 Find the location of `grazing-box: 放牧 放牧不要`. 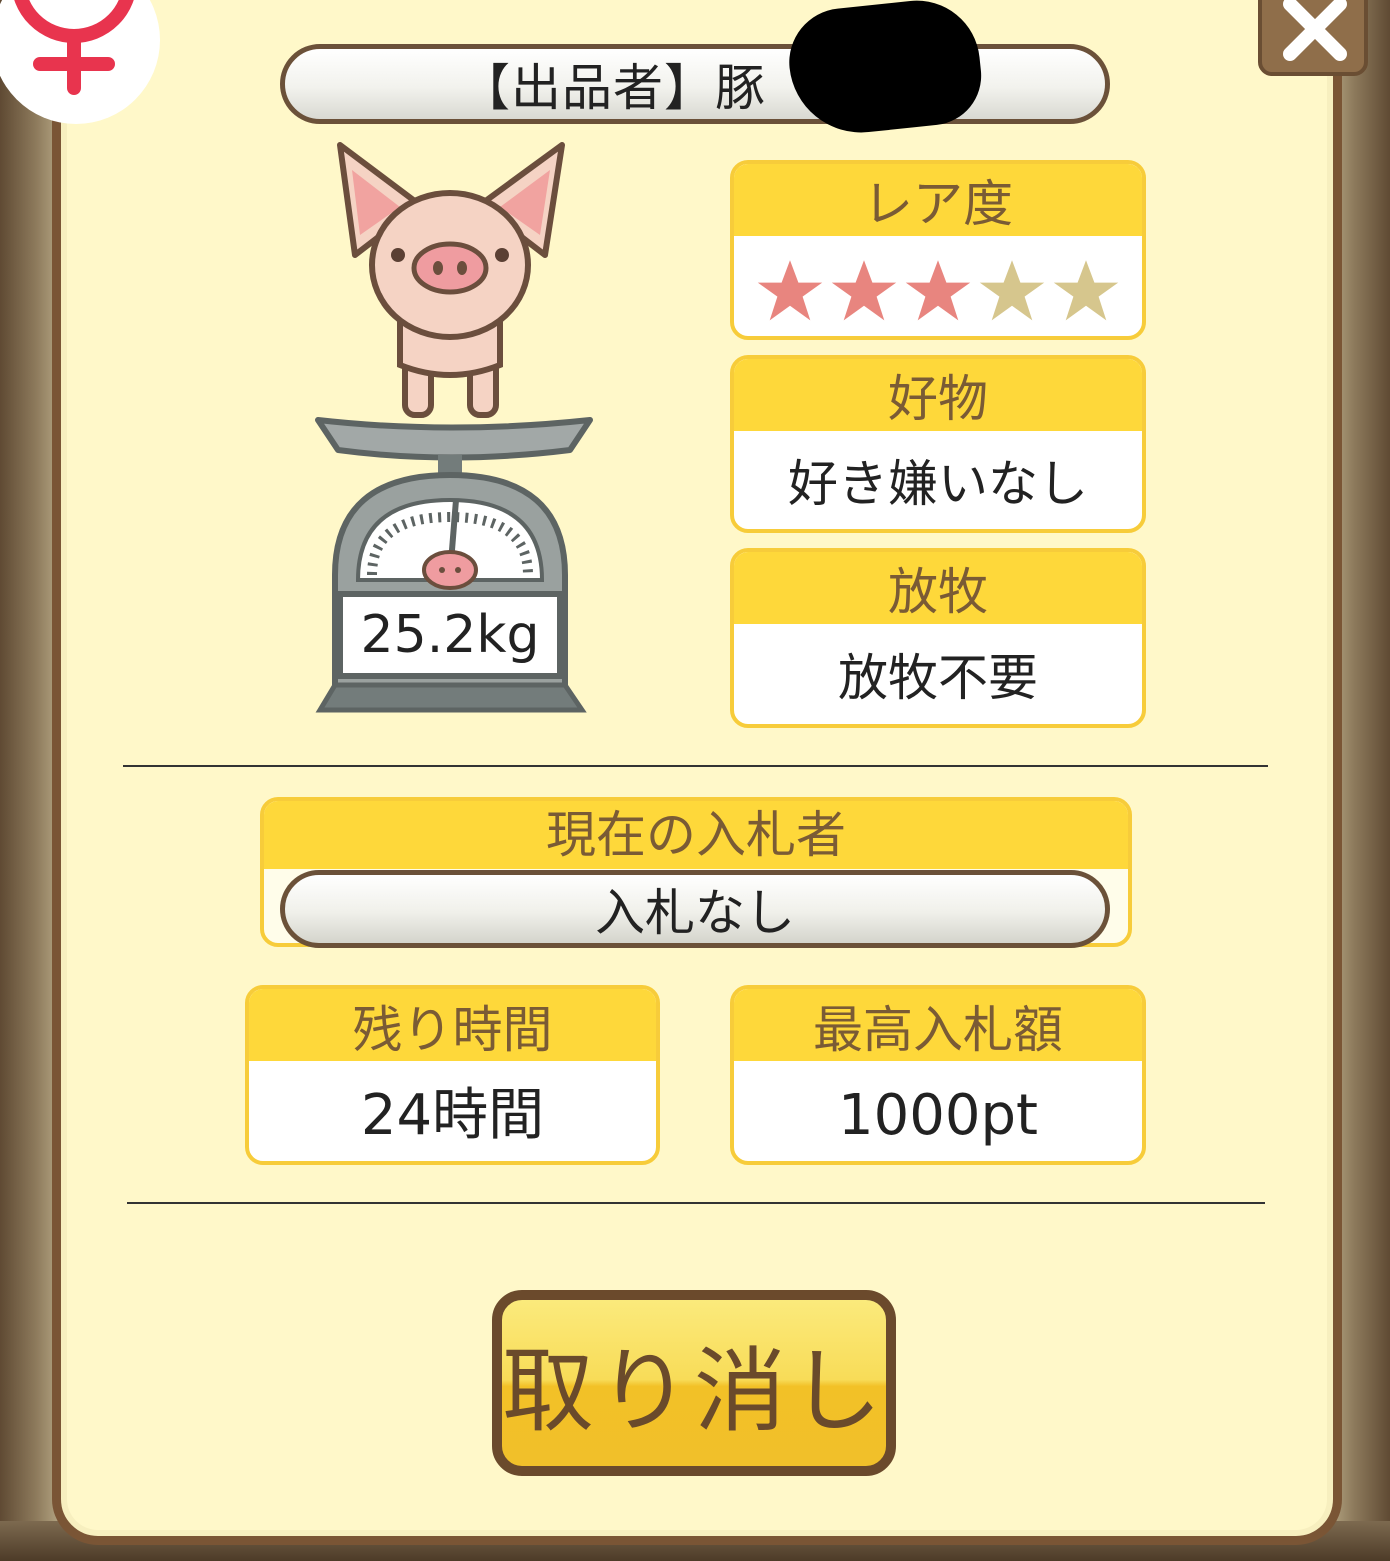

grazing-box: 放牧 放牧不要 is located at coordinates (938, 638).